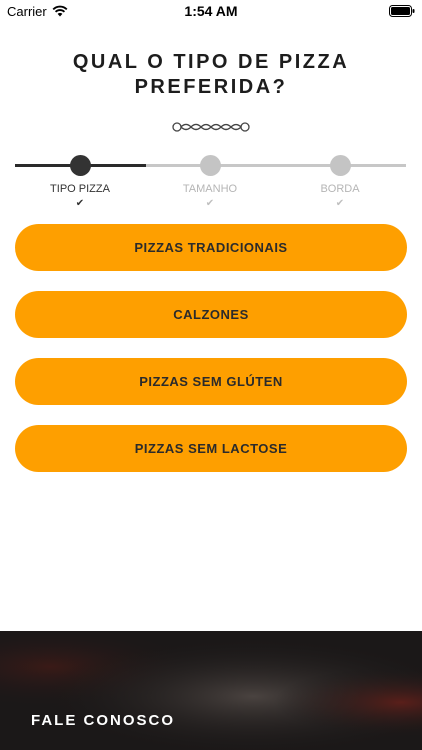 Image resolution: width=422 pixels, height=750 pixels. I want to click on fale-conosco-label: FALE CONOSCO, so click(103, 720).